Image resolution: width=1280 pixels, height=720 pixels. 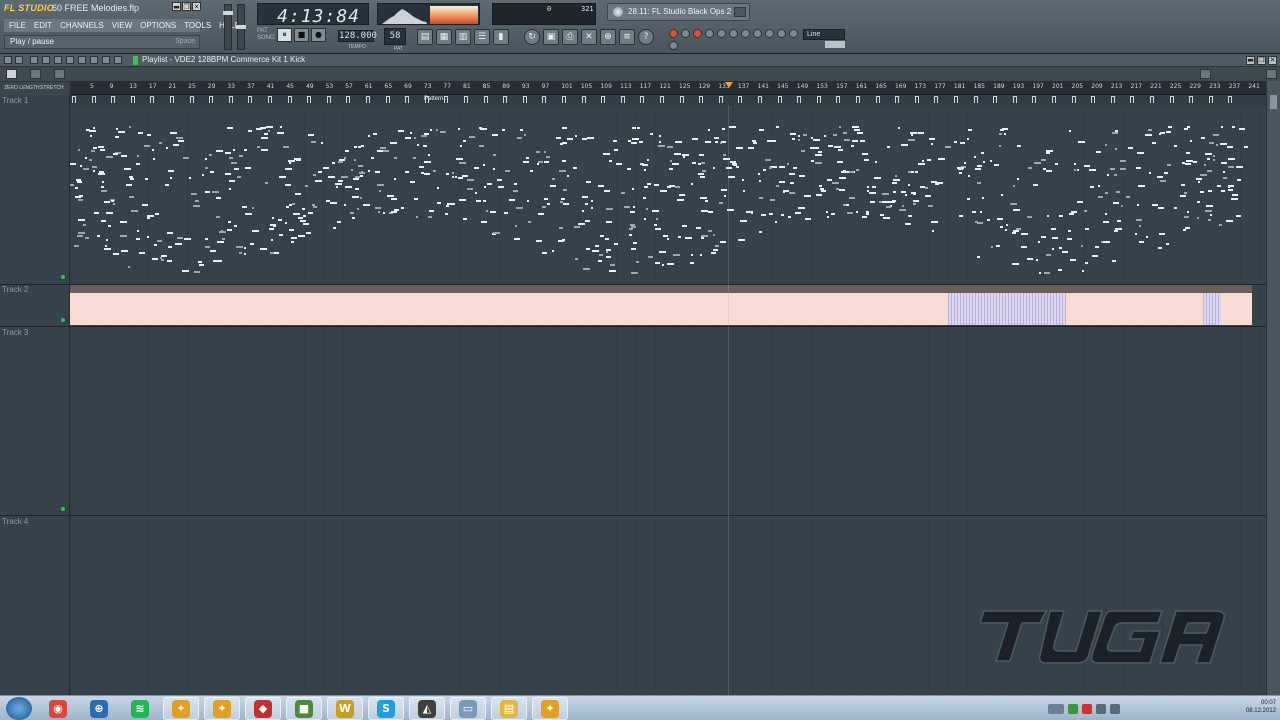 I want to click on tempo-display: 128.000, so click(x=357, y=36).